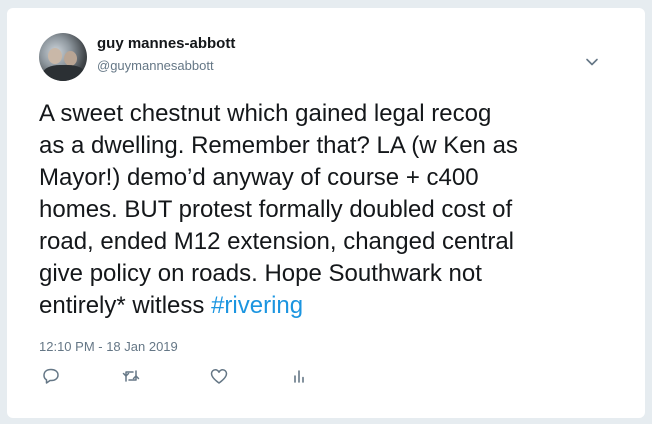  Describe the element at coordinates (108, 346) in the screenshot. I see `tweet-timestamp: 12:10 PM - 18 Jan 2019` at that location.